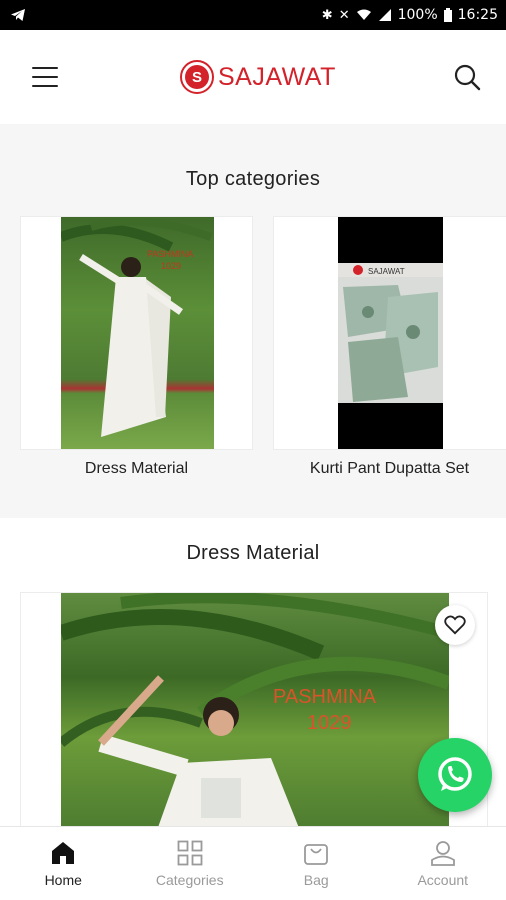 The width and height of the screenshot is (506, 900). Describe the element at coordinates (253, 179) in the screenshot. I see `top-categories-title: Top categories` at that location.